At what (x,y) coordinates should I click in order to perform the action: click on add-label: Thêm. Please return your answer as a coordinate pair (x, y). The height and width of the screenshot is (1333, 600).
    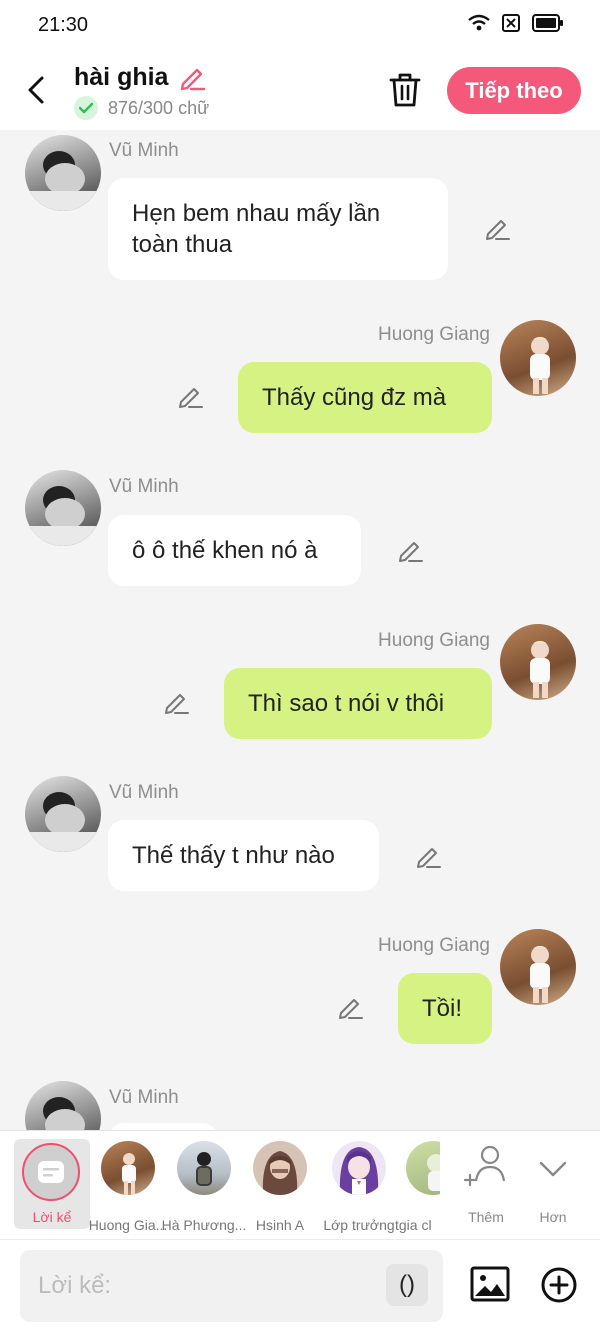
    Looking at the image, I should click on (486, 1217).